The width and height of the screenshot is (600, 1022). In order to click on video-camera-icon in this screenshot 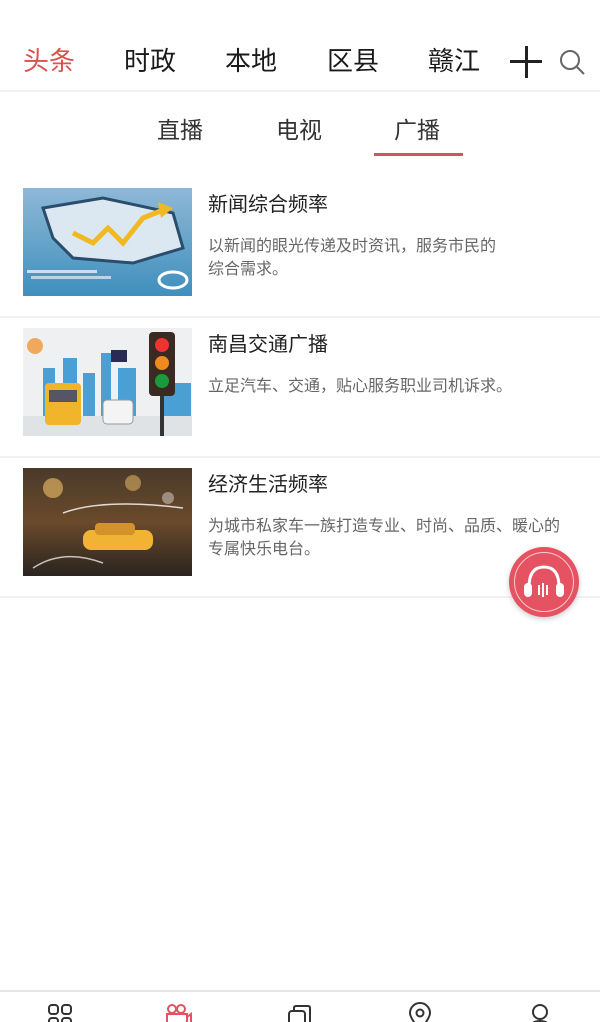, I will do `click(178, 1012)`.